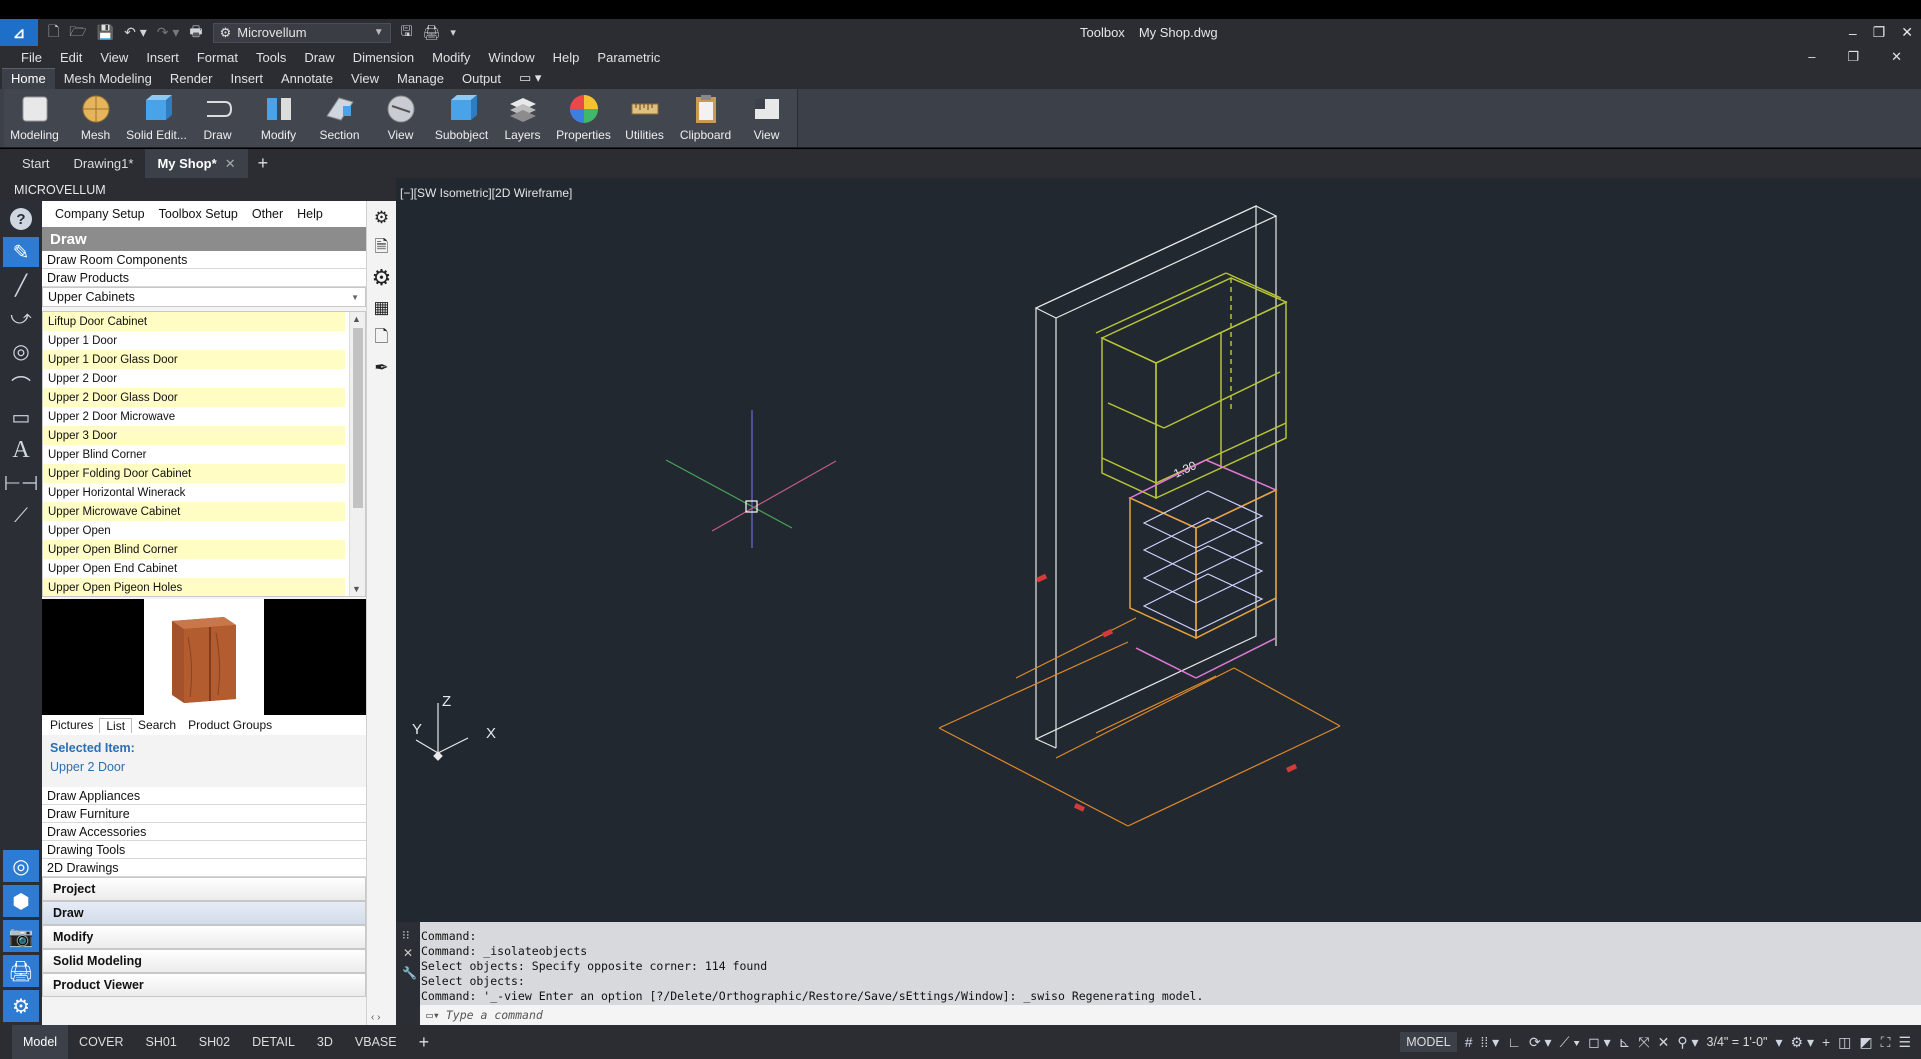 This screenshot has width=1921, height=1059. What do you see at coordinates (365, 79) in the screenshot?
I see `ribbon-tab-view: View` at bounding box center [365, 79].